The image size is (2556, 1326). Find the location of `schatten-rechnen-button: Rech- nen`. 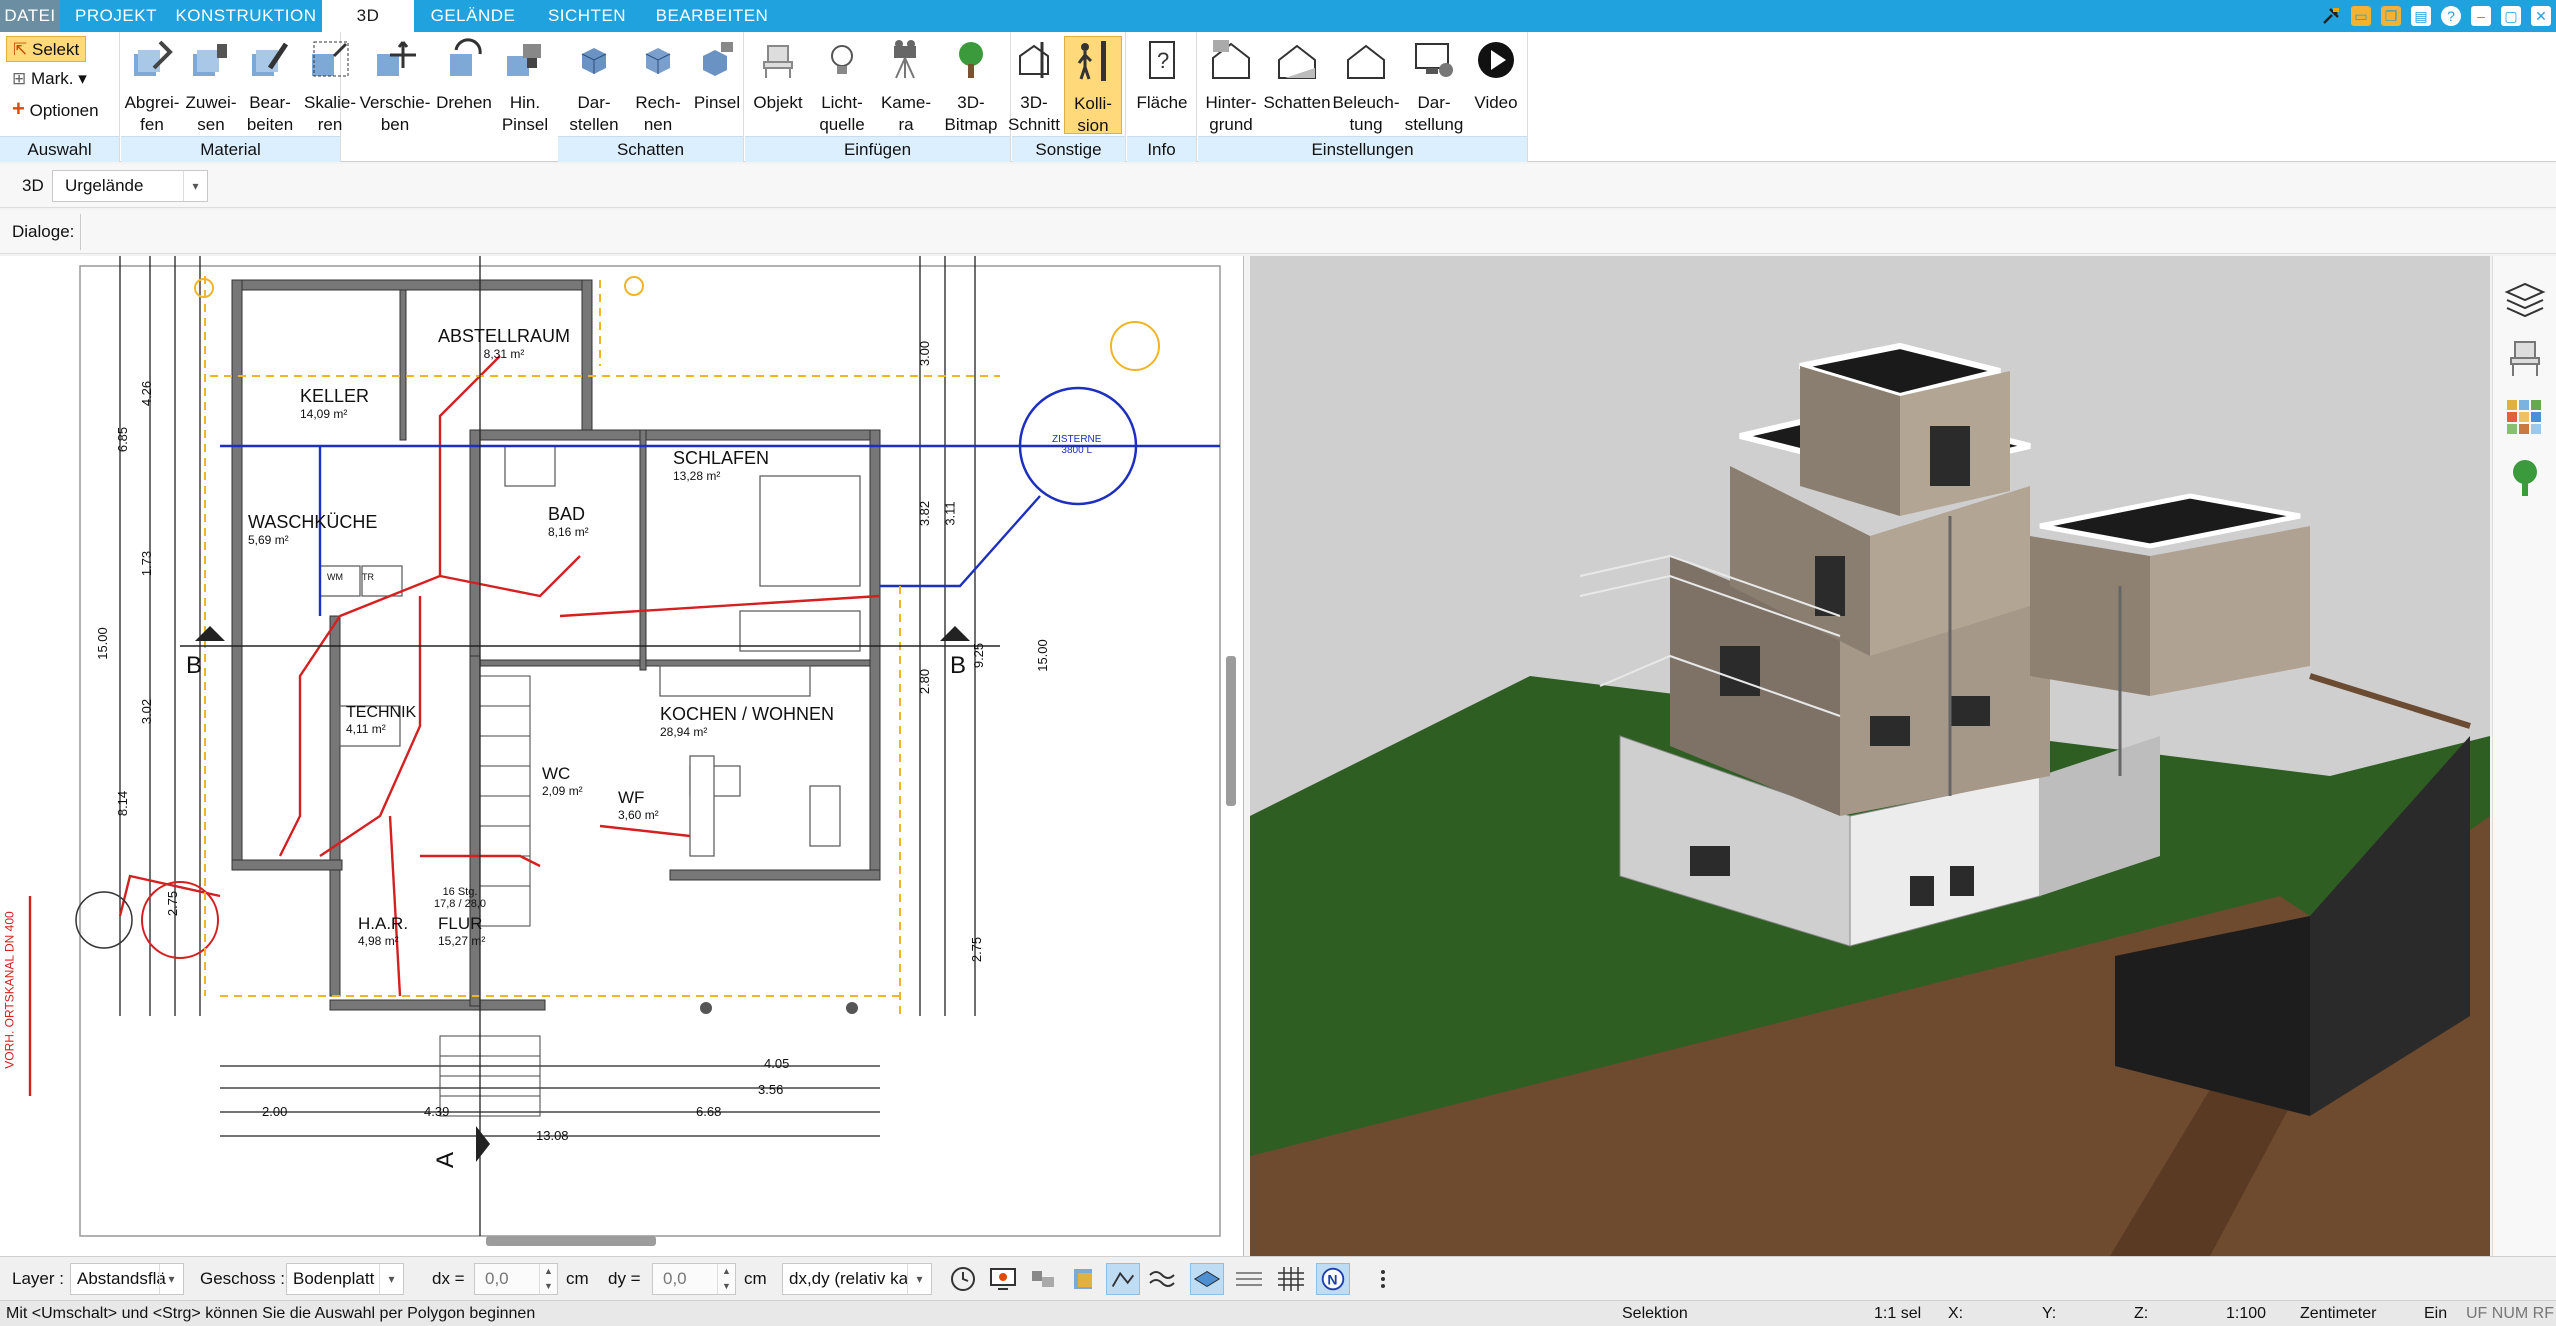

schatten-rechnen-button: Rech- nen is located at coordinates (658, 85).